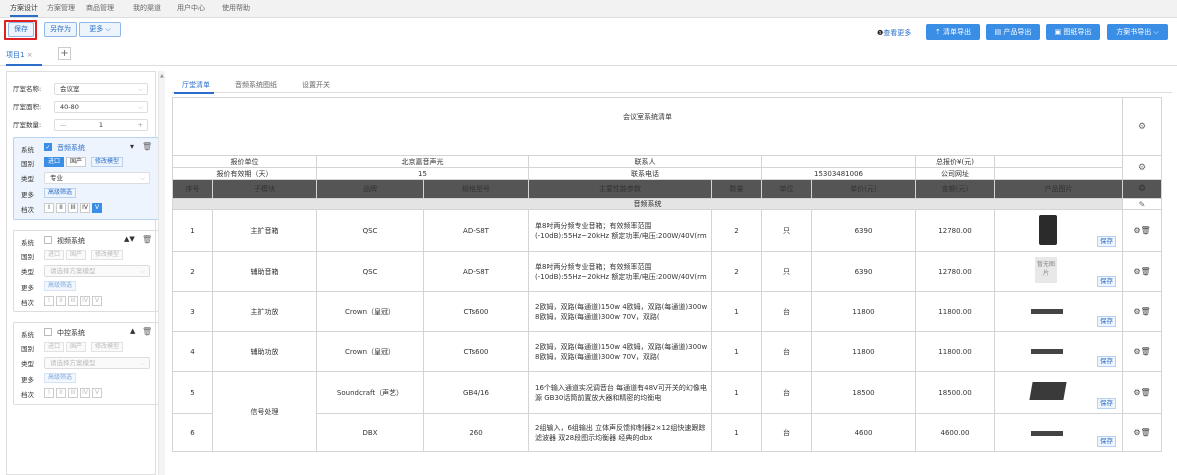 The image size is (1177, 475). I want to click on hall-name-select: 会议室 ⌵, so click(101, 89).